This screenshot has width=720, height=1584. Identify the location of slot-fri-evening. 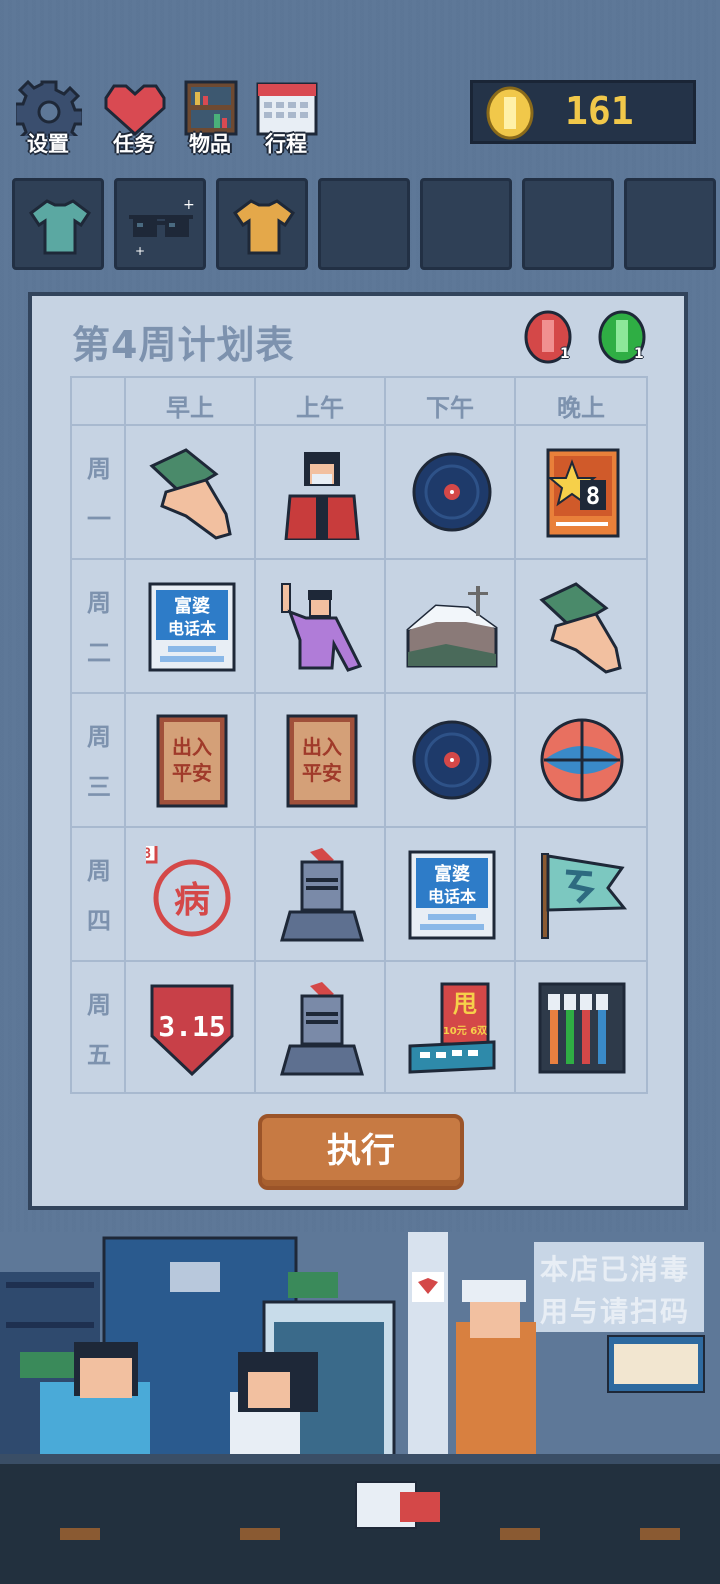
(581, 1027).